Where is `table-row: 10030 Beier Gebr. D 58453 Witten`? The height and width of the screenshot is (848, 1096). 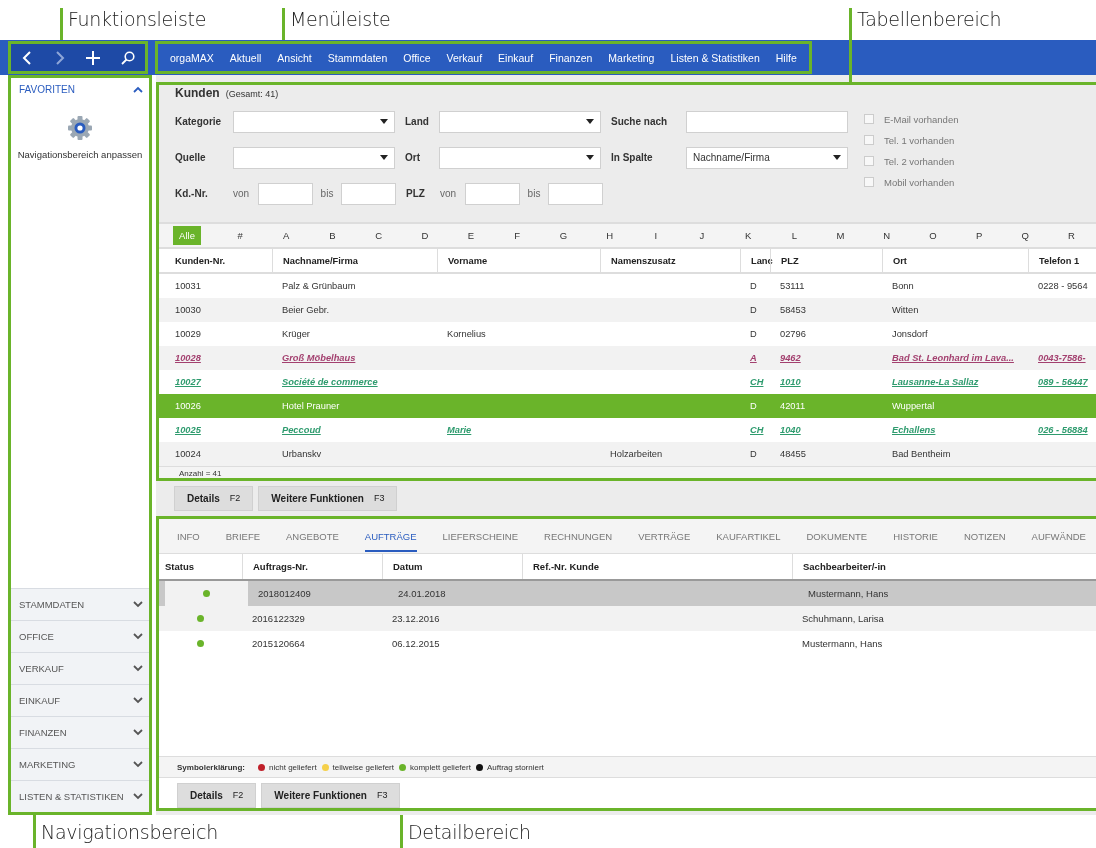 table-row: 10030 Beier Gebr. D 58453 Witten is located at coordinates (627, 310).